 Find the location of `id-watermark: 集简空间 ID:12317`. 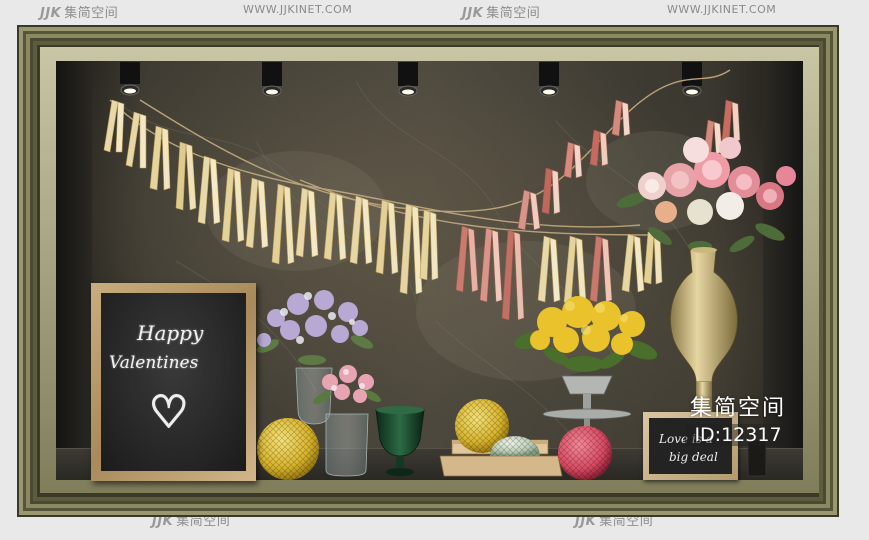

id-watermark: 集简空间 ID:12317 is located at coordinates (738, 418).